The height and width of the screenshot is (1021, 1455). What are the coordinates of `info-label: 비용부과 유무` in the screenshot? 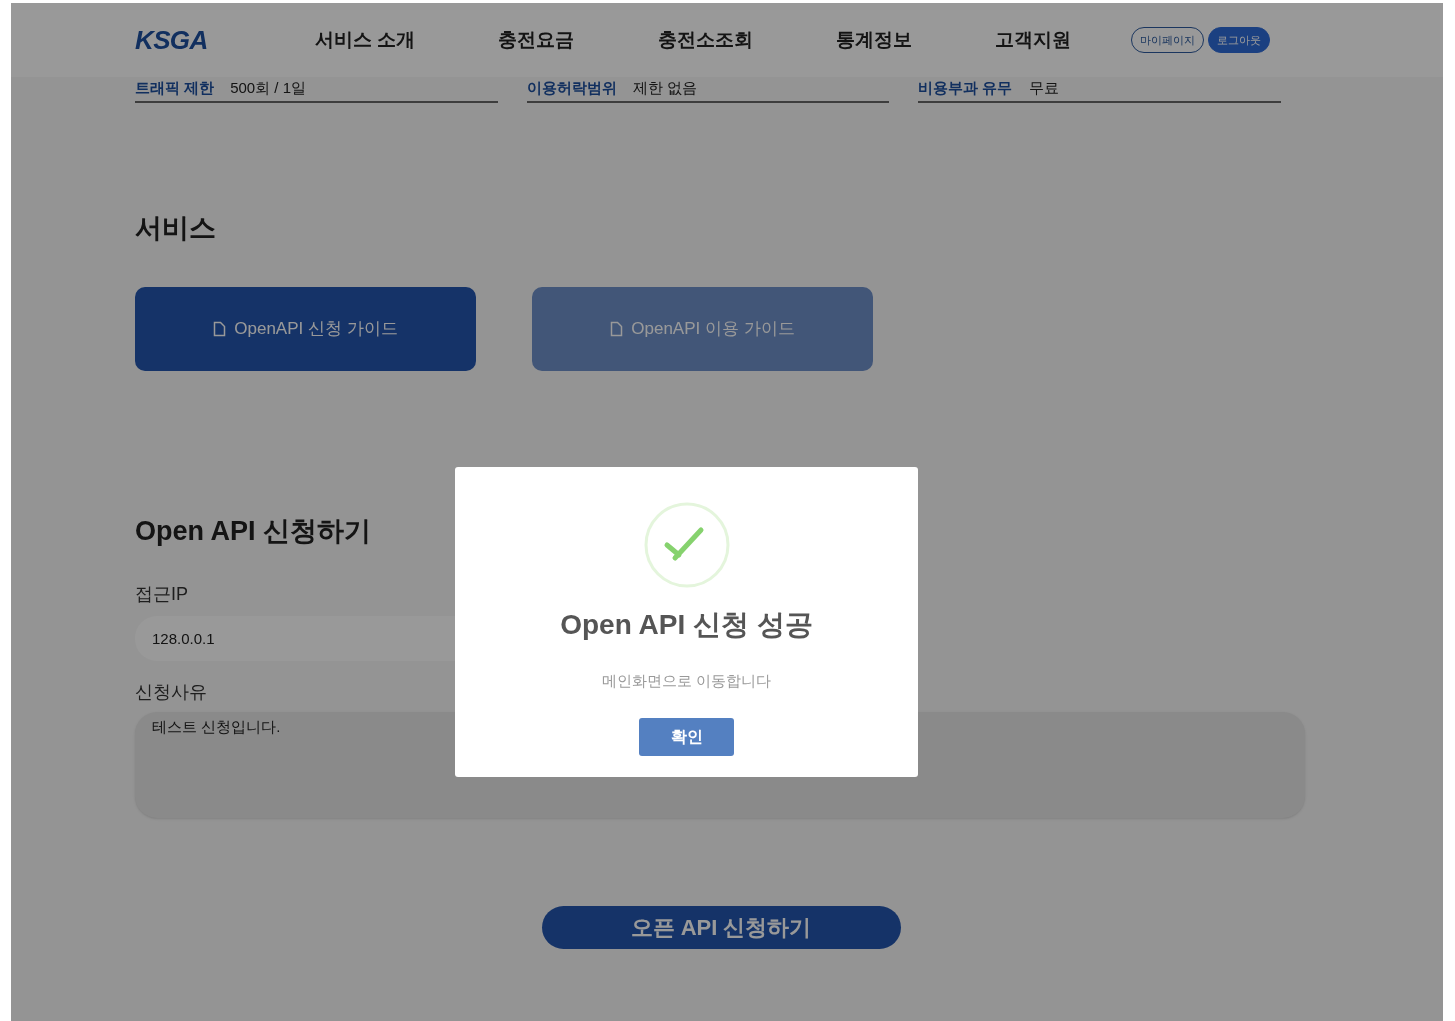 It's located at (965, 87).